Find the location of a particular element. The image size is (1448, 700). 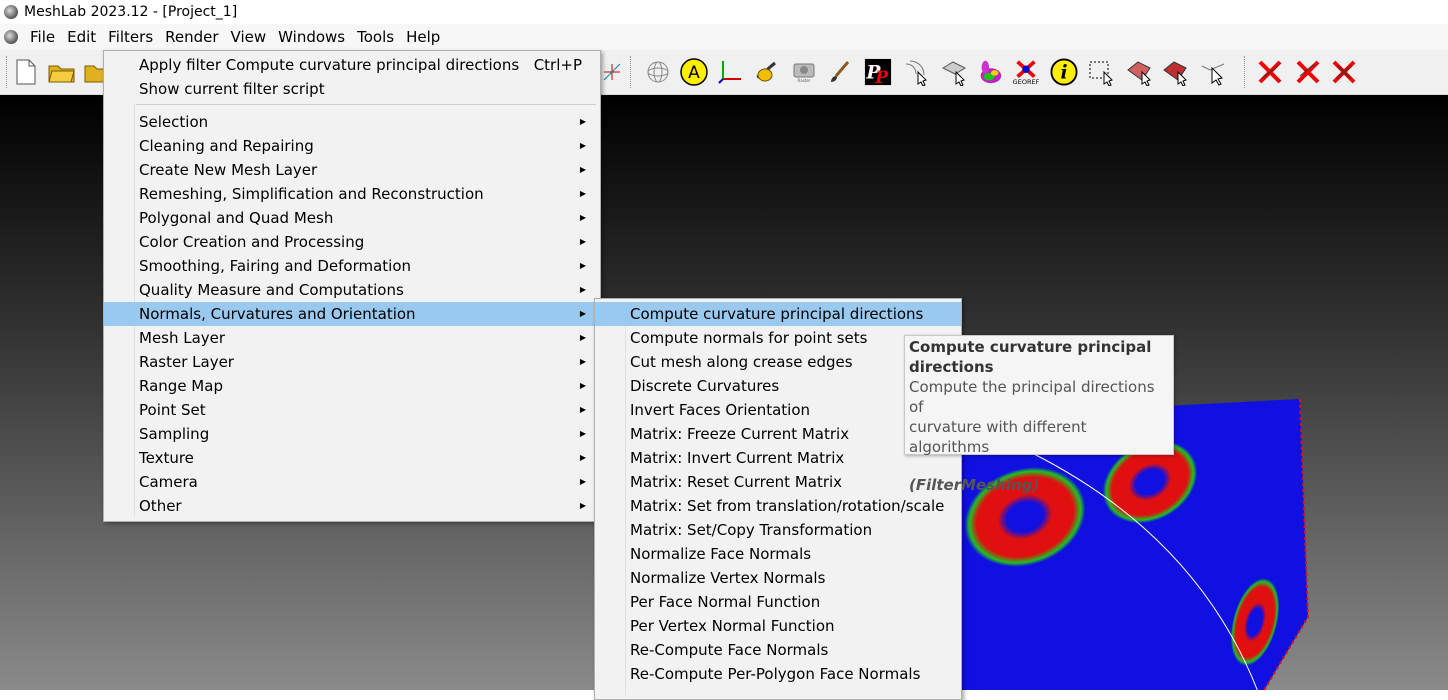

title-bar: MeshLab 2023.12 - [Project_1] is located at coordinates (724, 12).